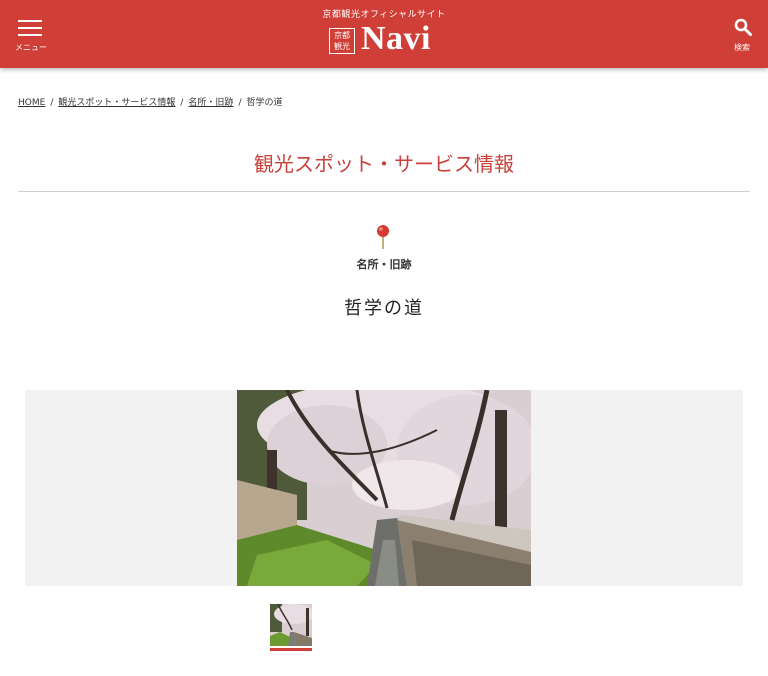 This screenshot has height=676, width=768. I want to click on hamburger-icon, so click(30, 28).